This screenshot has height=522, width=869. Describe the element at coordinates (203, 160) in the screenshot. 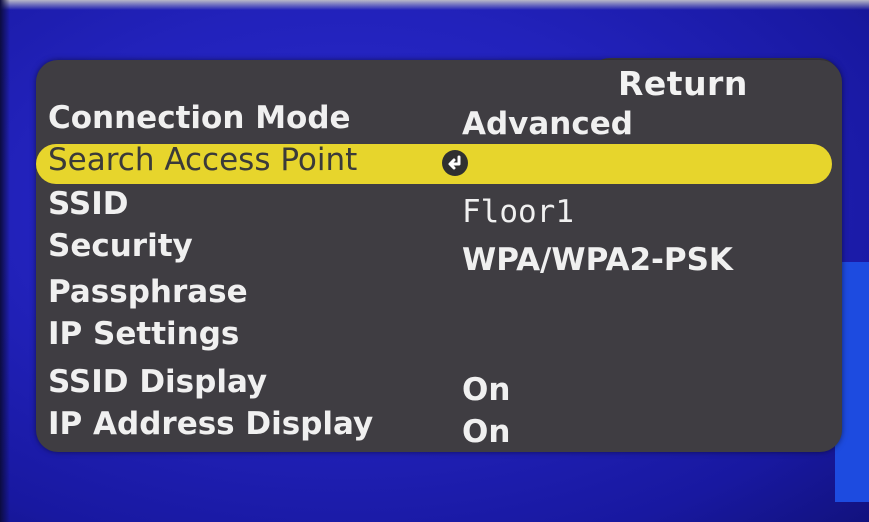

I see `menu-row-label: Search Access Point` at that location.